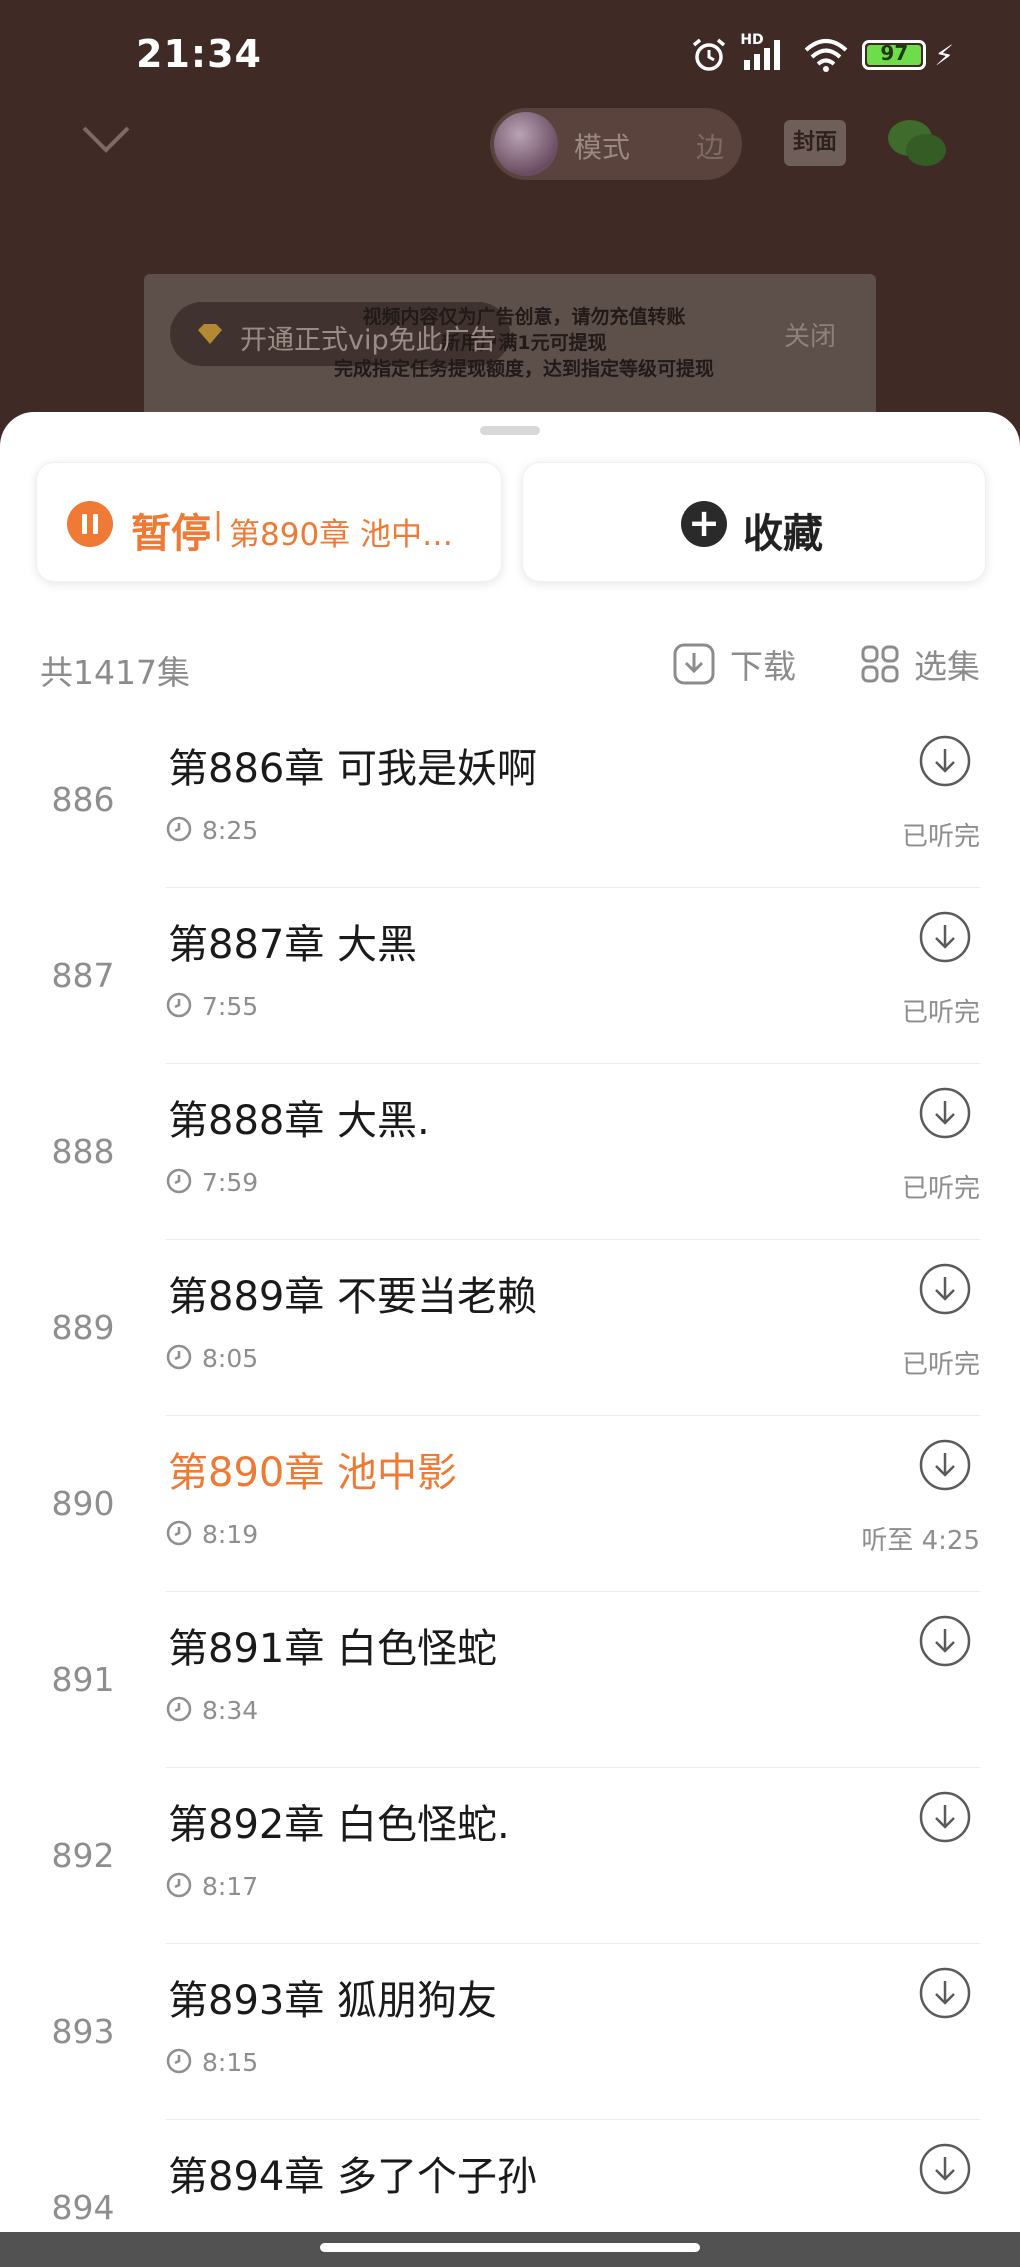 The image size is (1020, 2267). I want to click on chapter-title: 第892章 白色怪蛇., so click(339, 1825).